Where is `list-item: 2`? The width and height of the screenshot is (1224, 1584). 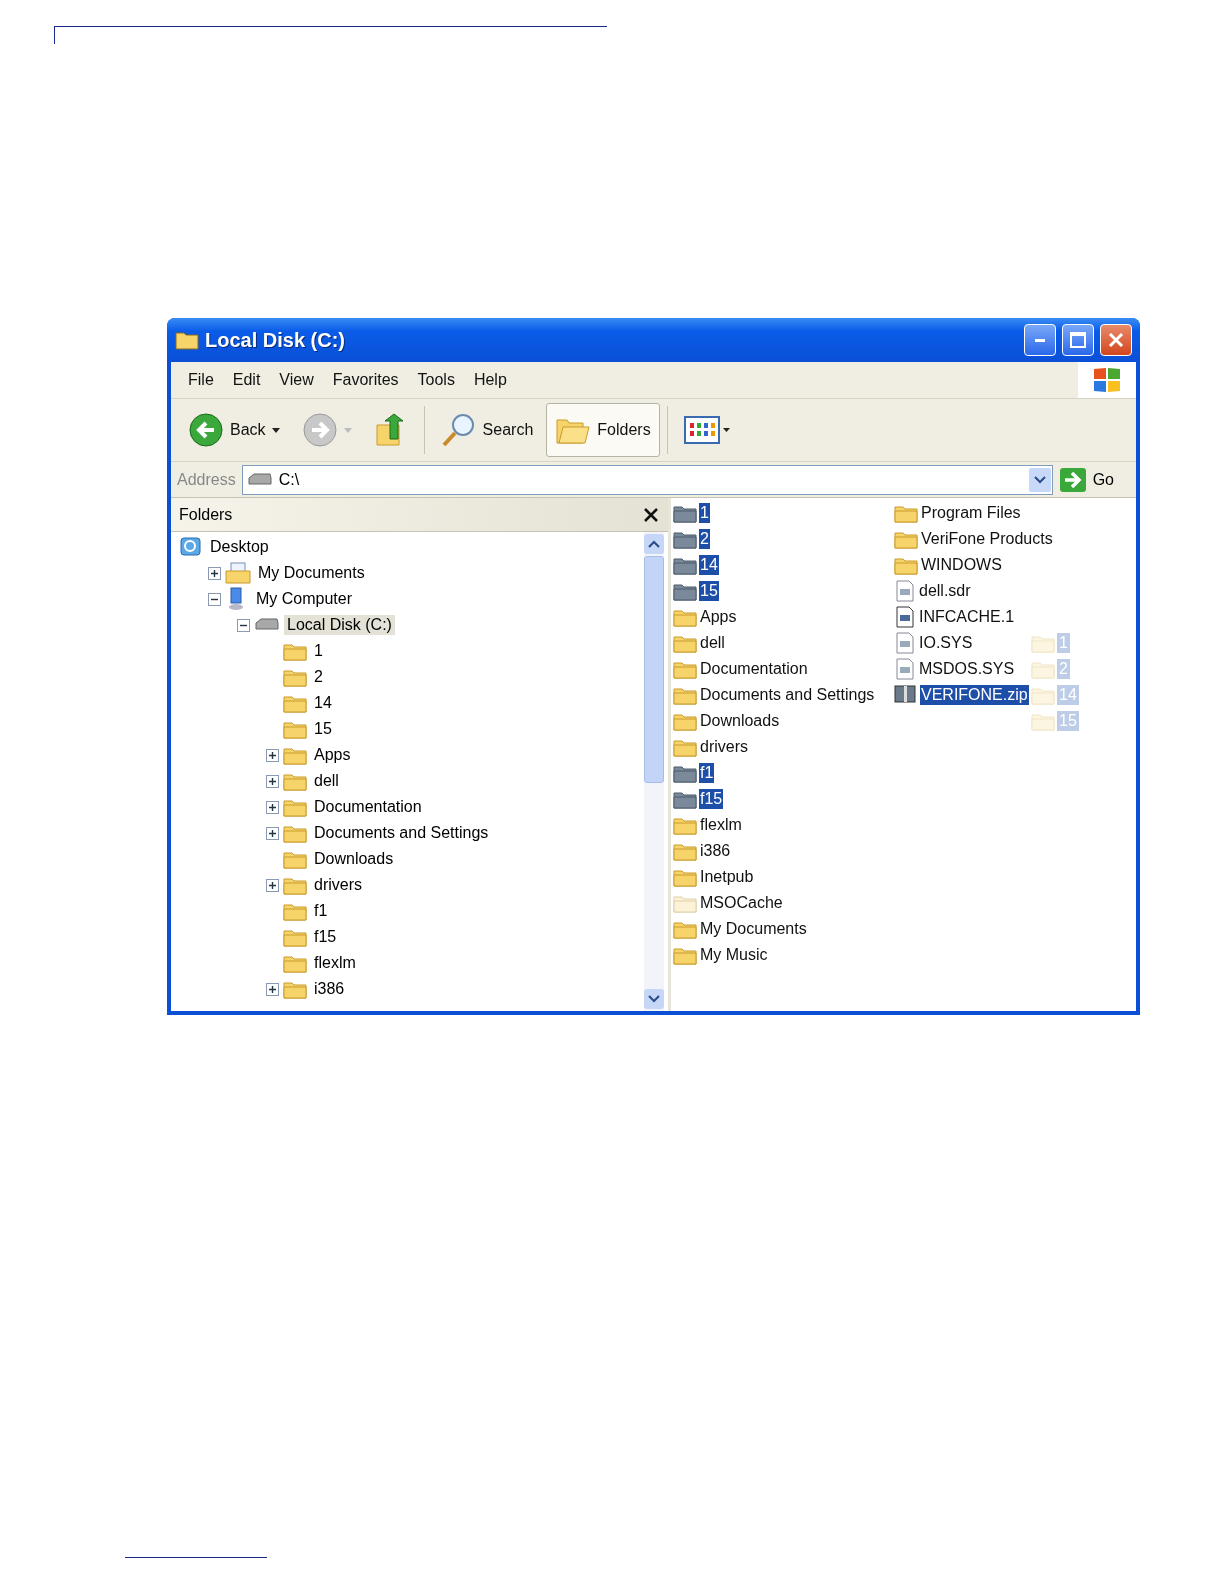
list-item: 2 is located at coordinates (704, 539).